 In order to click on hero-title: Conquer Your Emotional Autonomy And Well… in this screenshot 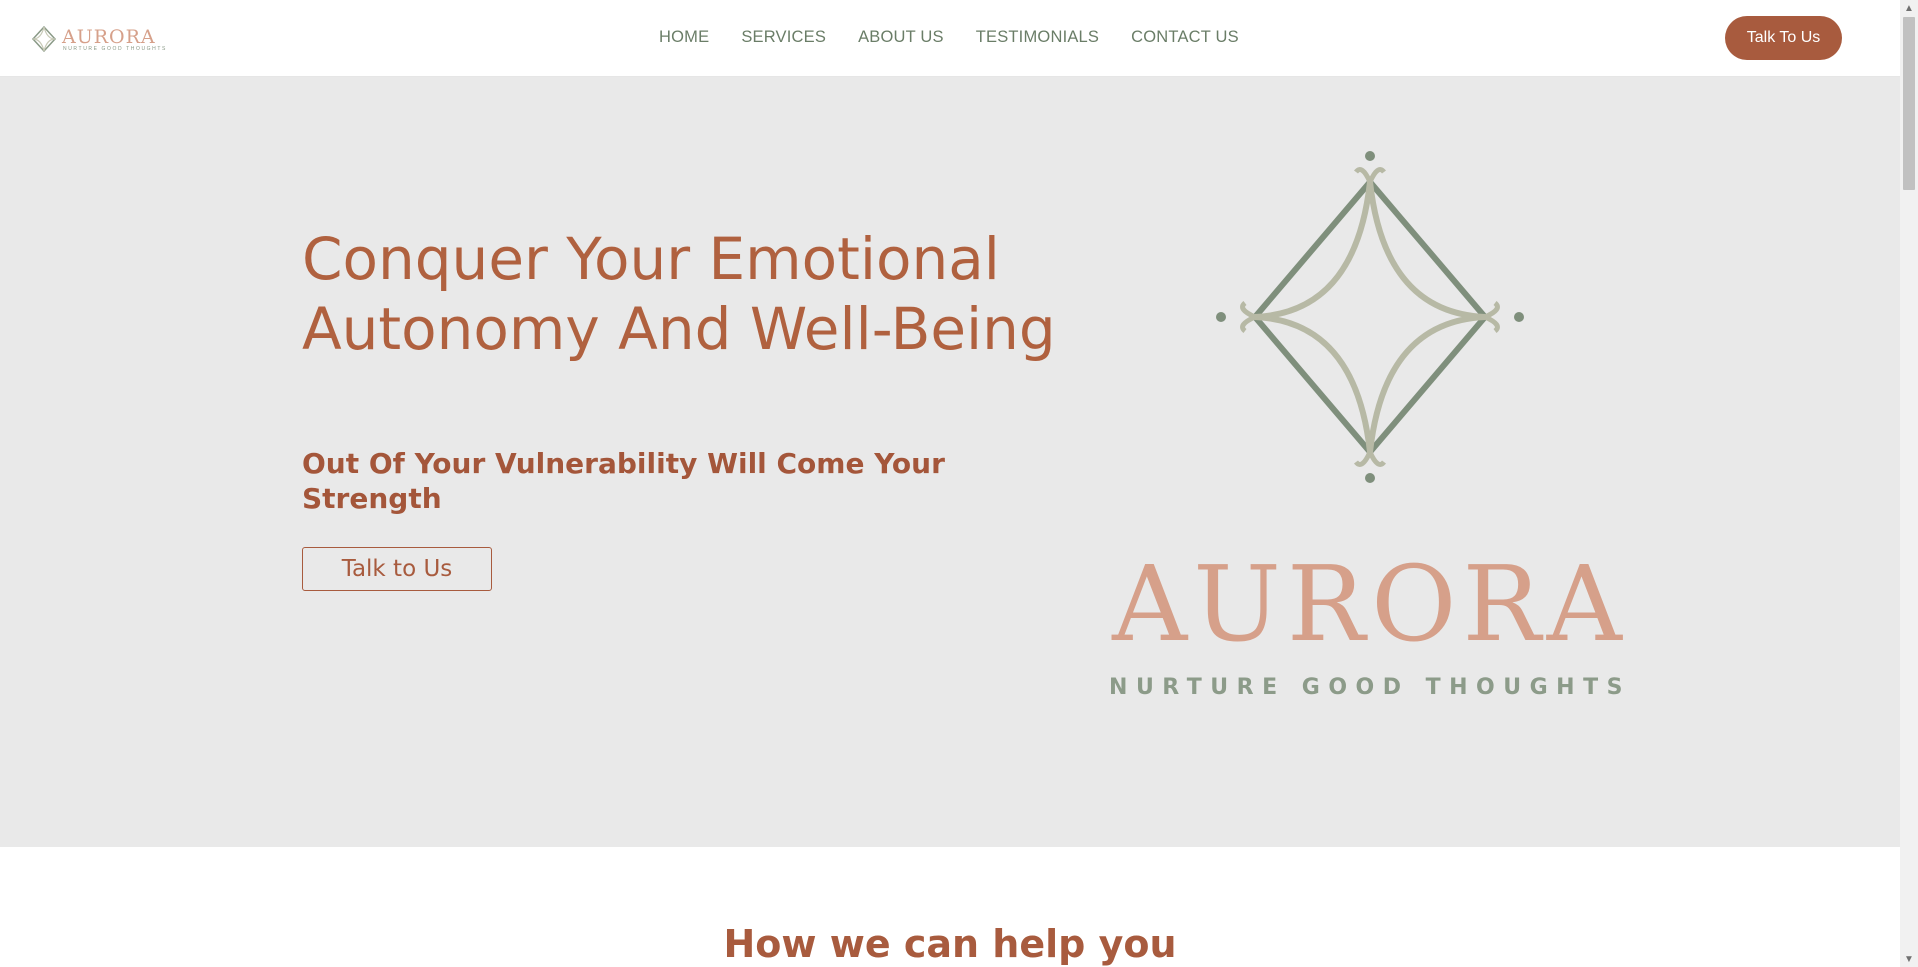, I will do `click(679, 294)`.